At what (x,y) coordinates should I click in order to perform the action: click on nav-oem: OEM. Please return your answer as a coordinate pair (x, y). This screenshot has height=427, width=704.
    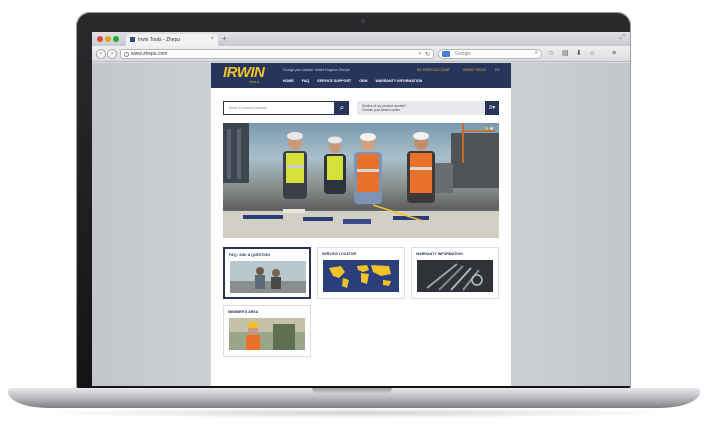
    Looking at the image, I should click on (363, 81).